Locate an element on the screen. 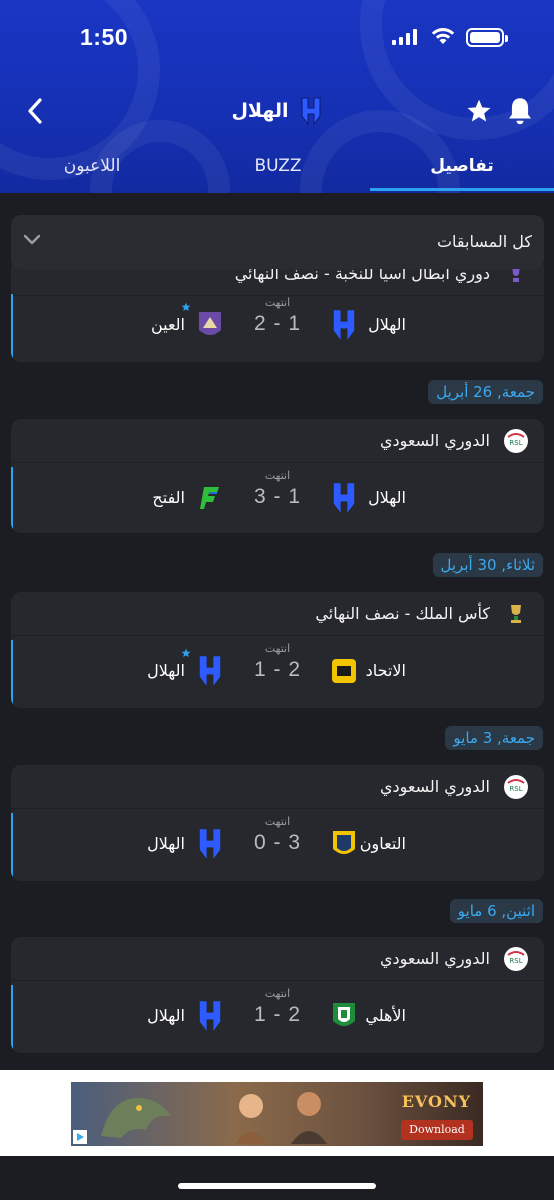 The image size is (554, 1200). active-tab-indicator is located at coordinates (462, 189).